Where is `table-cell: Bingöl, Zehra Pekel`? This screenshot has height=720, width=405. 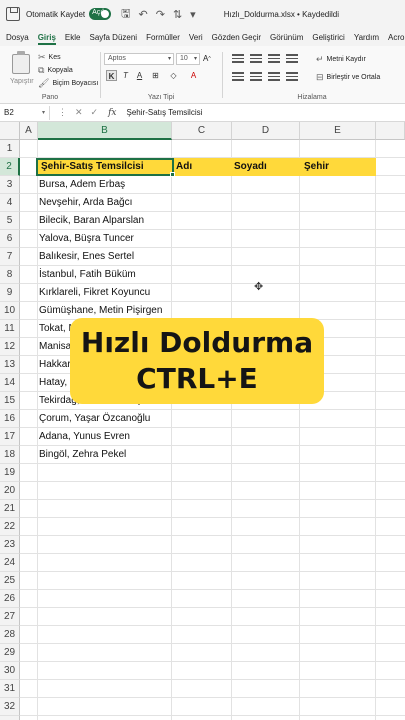
table-cell: Bingöl, Zehra Pekel is located at coordinates (81, 455).